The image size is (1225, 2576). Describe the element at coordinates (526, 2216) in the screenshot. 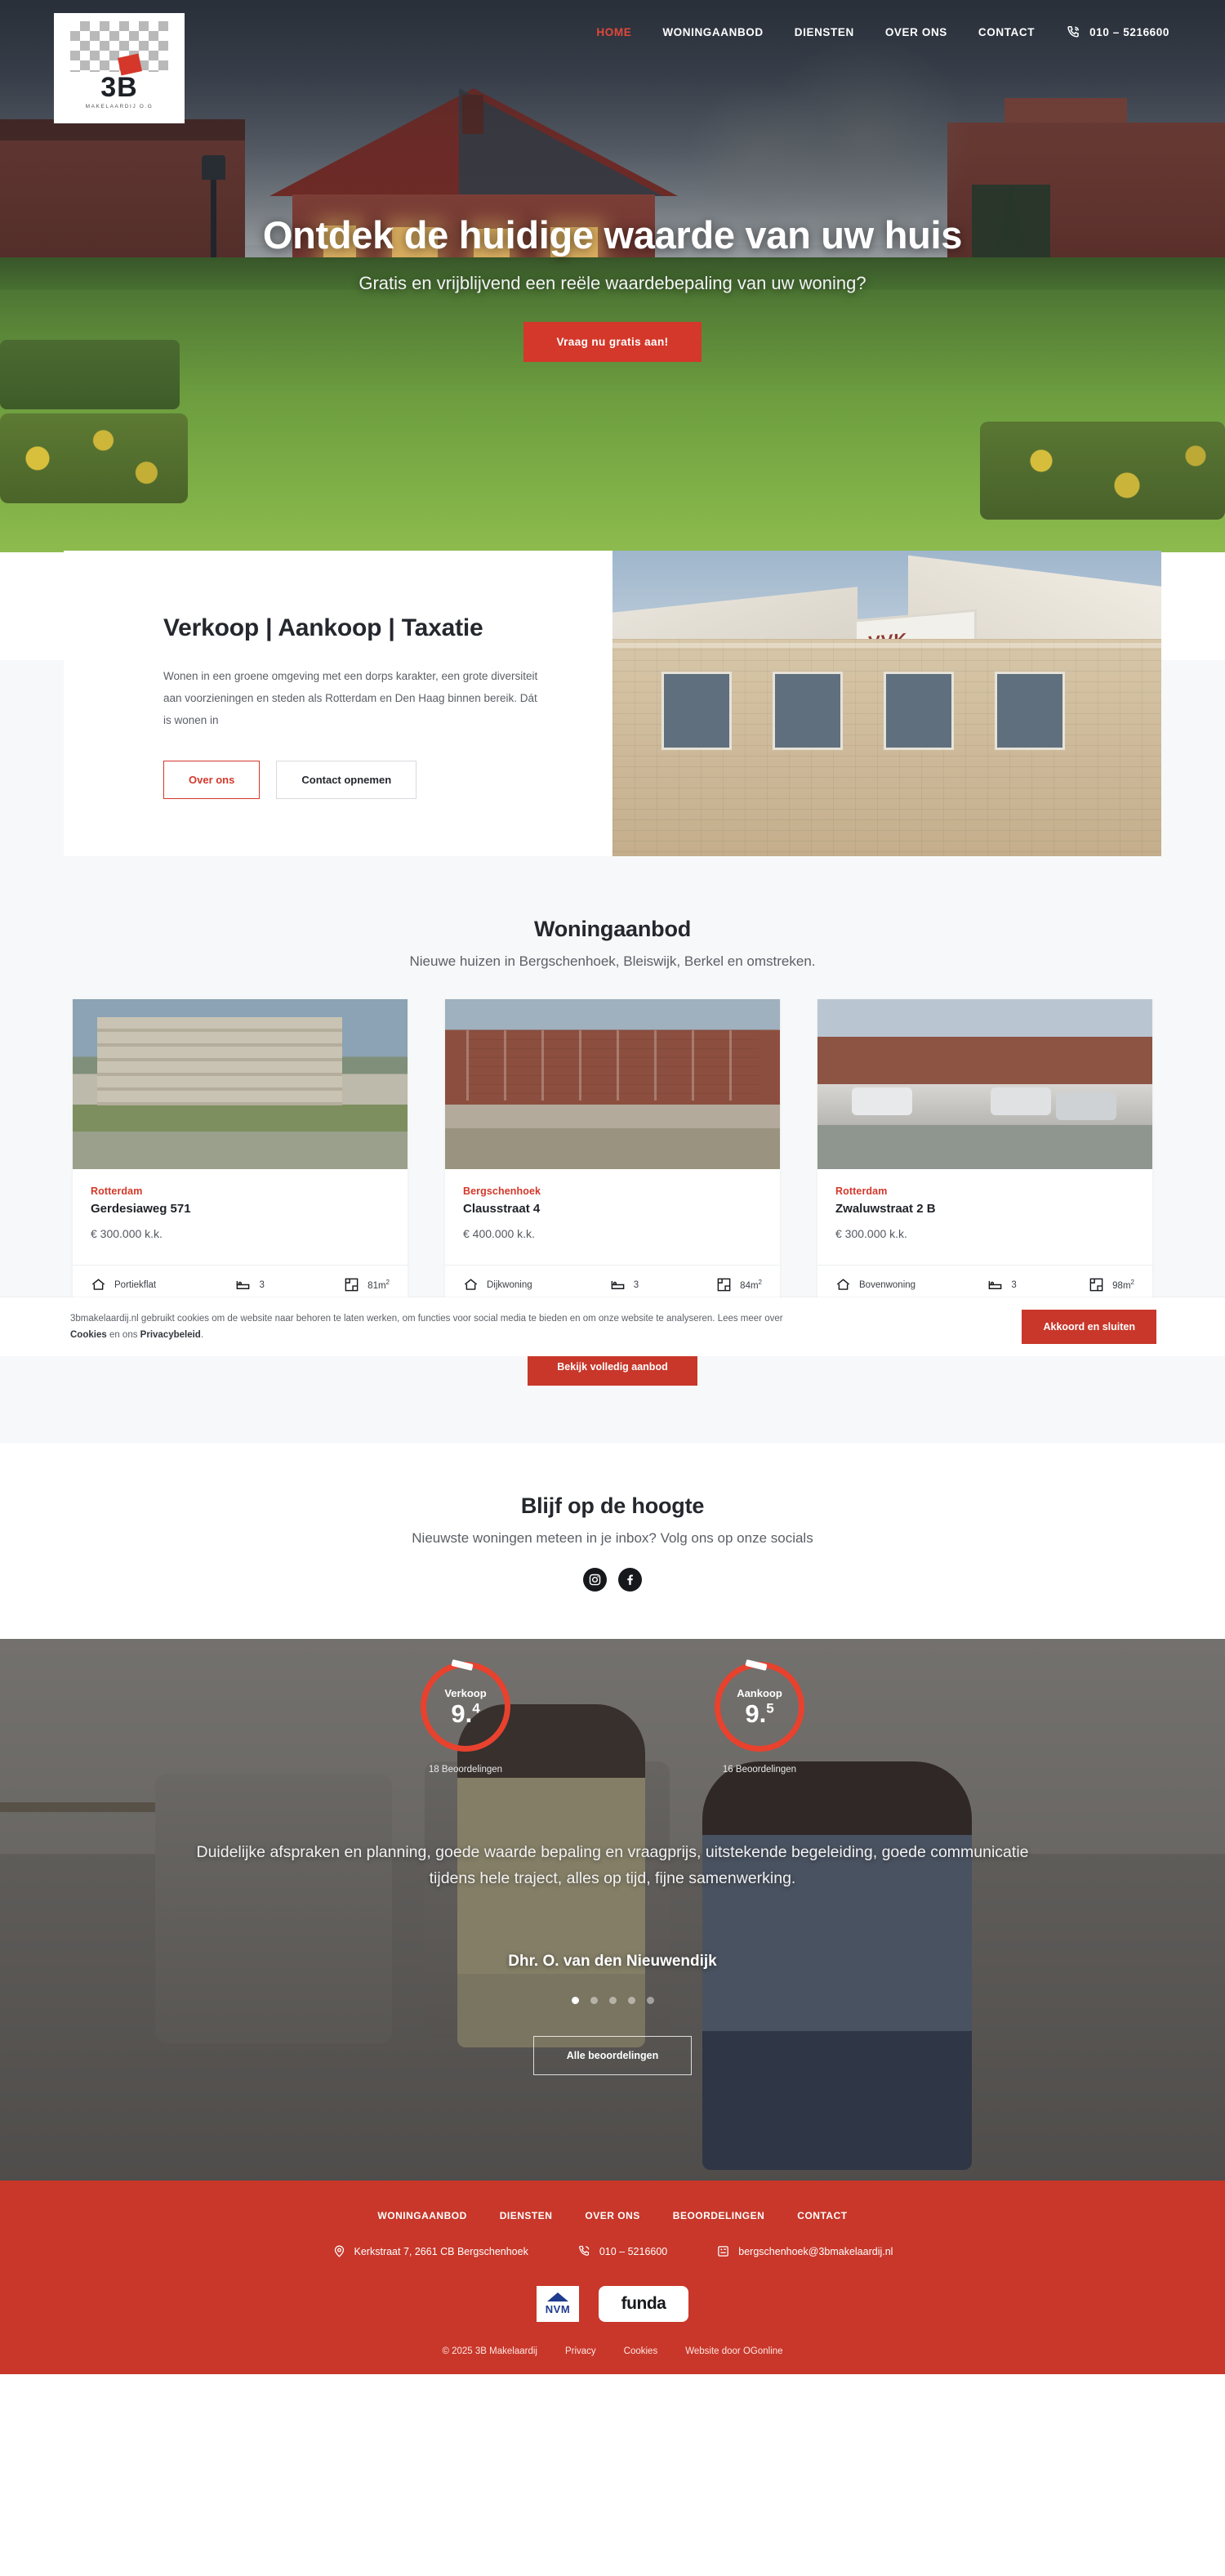

I see `footer-nav-diensten: DIENSTEN` at that location.